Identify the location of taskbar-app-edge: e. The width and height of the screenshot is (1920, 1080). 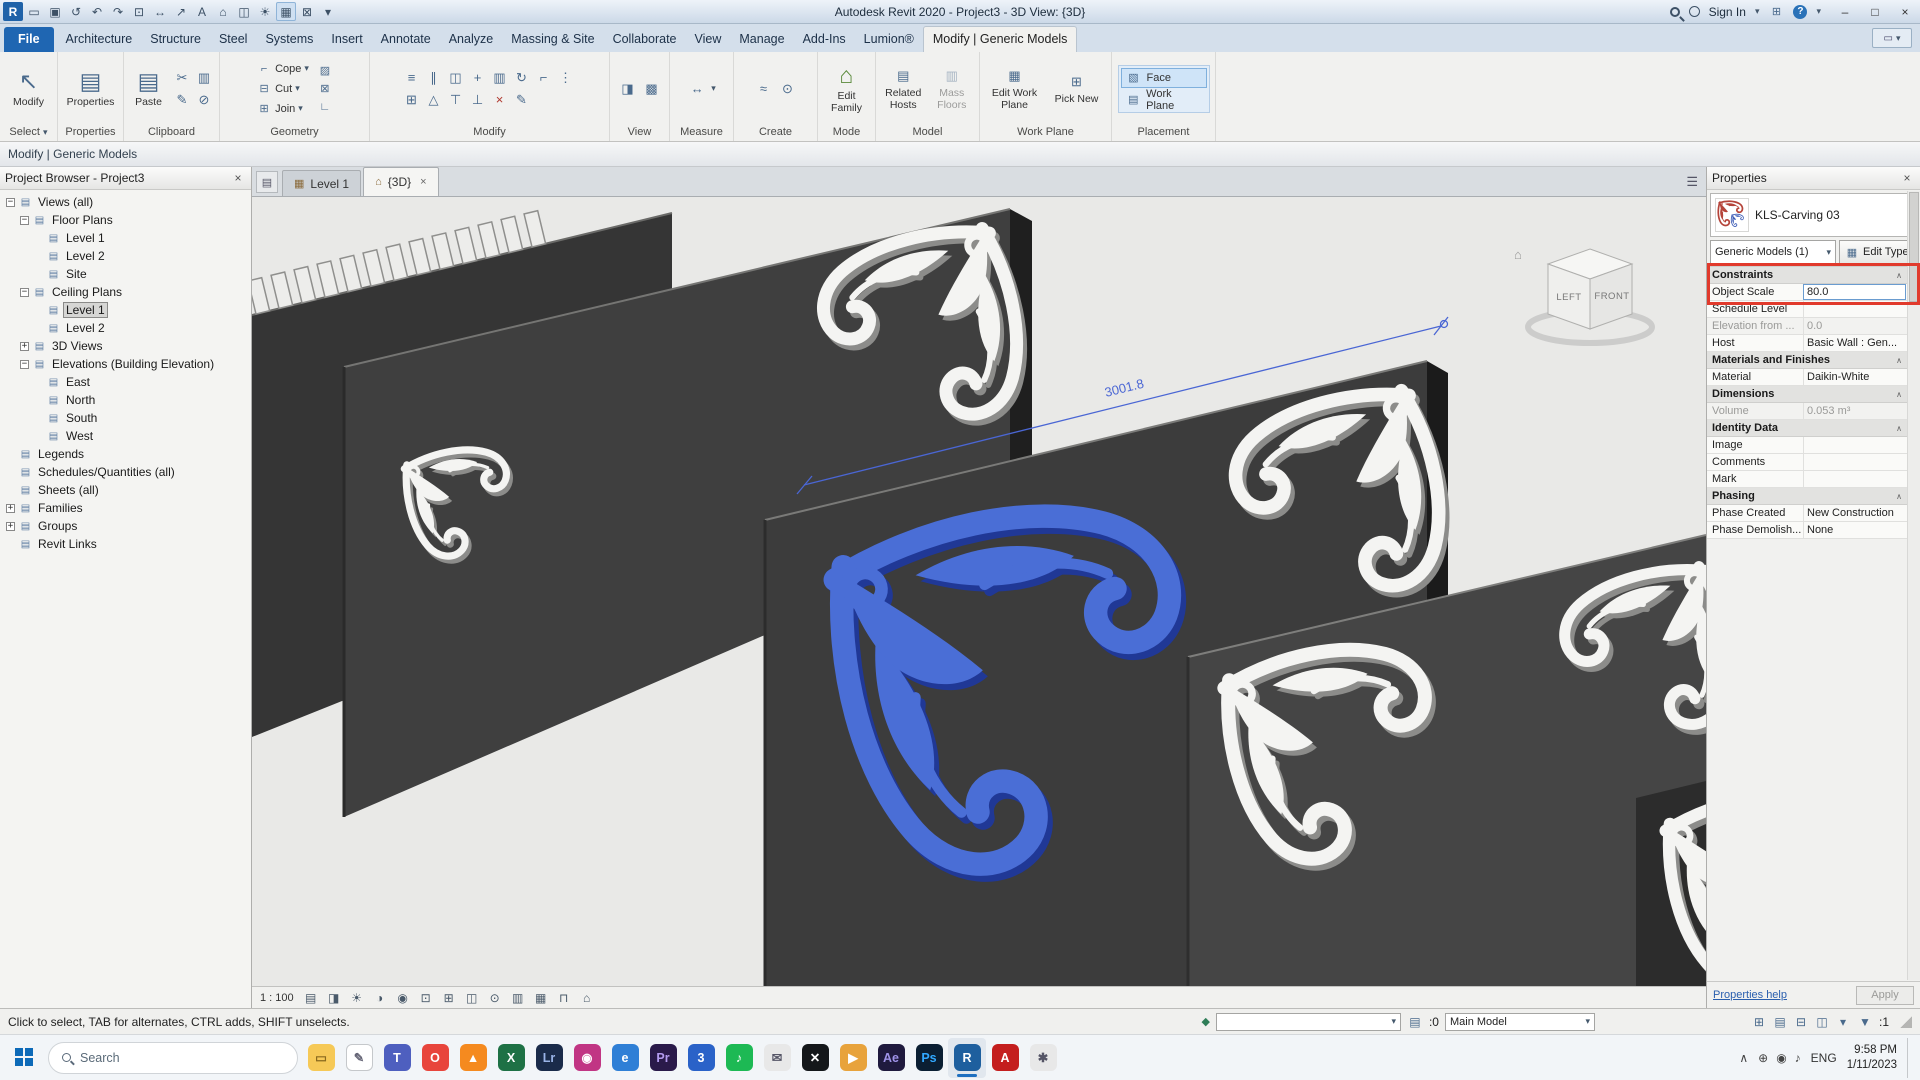
(625, 1058).